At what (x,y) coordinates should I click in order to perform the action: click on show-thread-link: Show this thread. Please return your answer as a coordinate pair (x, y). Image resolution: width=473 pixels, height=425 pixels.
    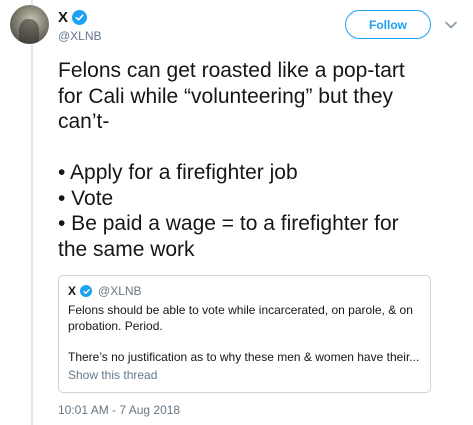
    Looking at the image, I should click on (112, 375).